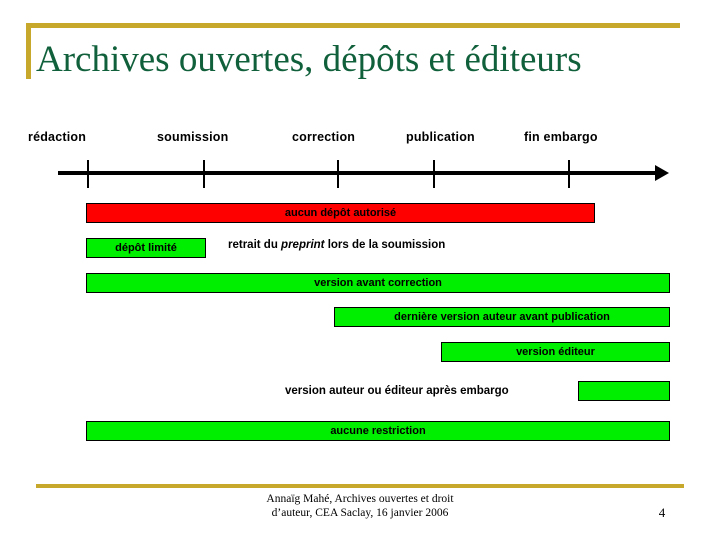  Describe the element at coordinates (303, 245) in the screenshot. I see `note-retrait-italic: preprint` at that location.